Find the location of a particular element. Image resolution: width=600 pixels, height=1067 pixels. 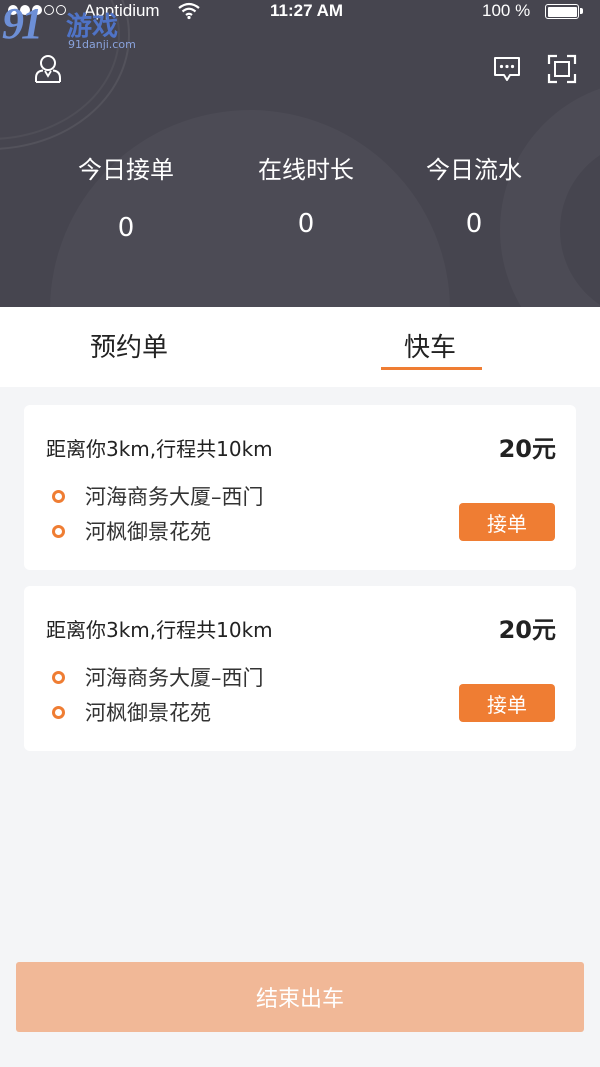

tab-express: 快车 is located at coordinates (430, 345).